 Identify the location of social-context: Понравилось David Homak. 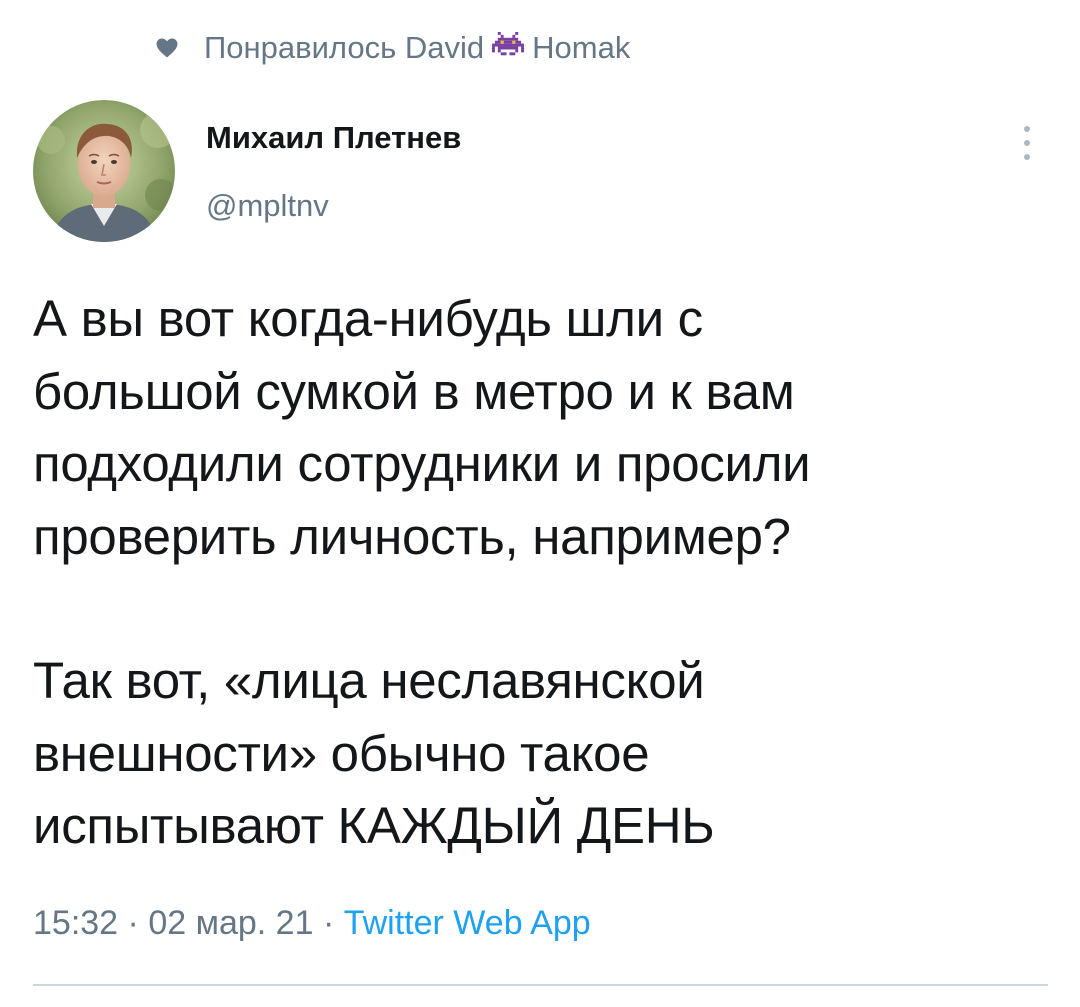
(393, 48).